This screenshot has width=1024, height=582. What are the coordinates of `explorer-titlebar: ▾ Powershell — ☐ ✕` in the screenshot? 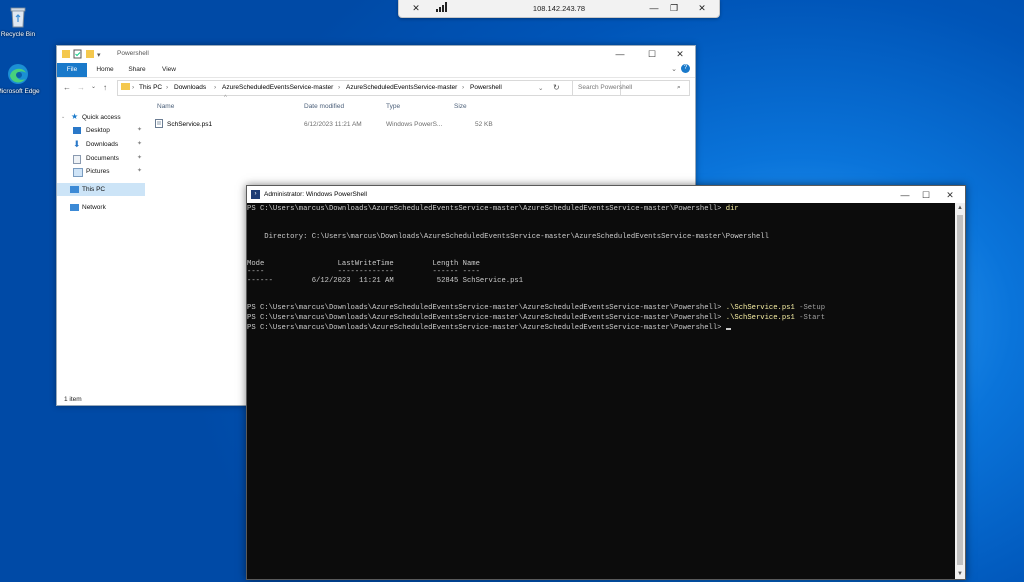 It's located at (376, 54).